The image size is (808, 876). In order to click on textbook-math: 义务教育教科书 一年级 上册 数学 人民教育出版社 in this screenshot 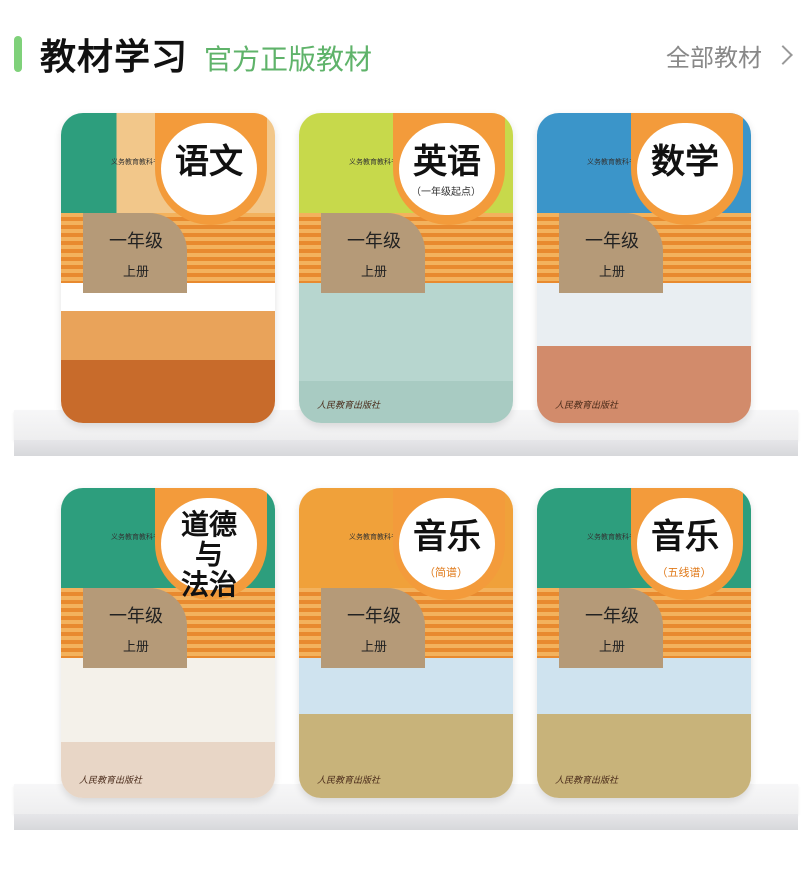, I will do `click(644, 268)`.